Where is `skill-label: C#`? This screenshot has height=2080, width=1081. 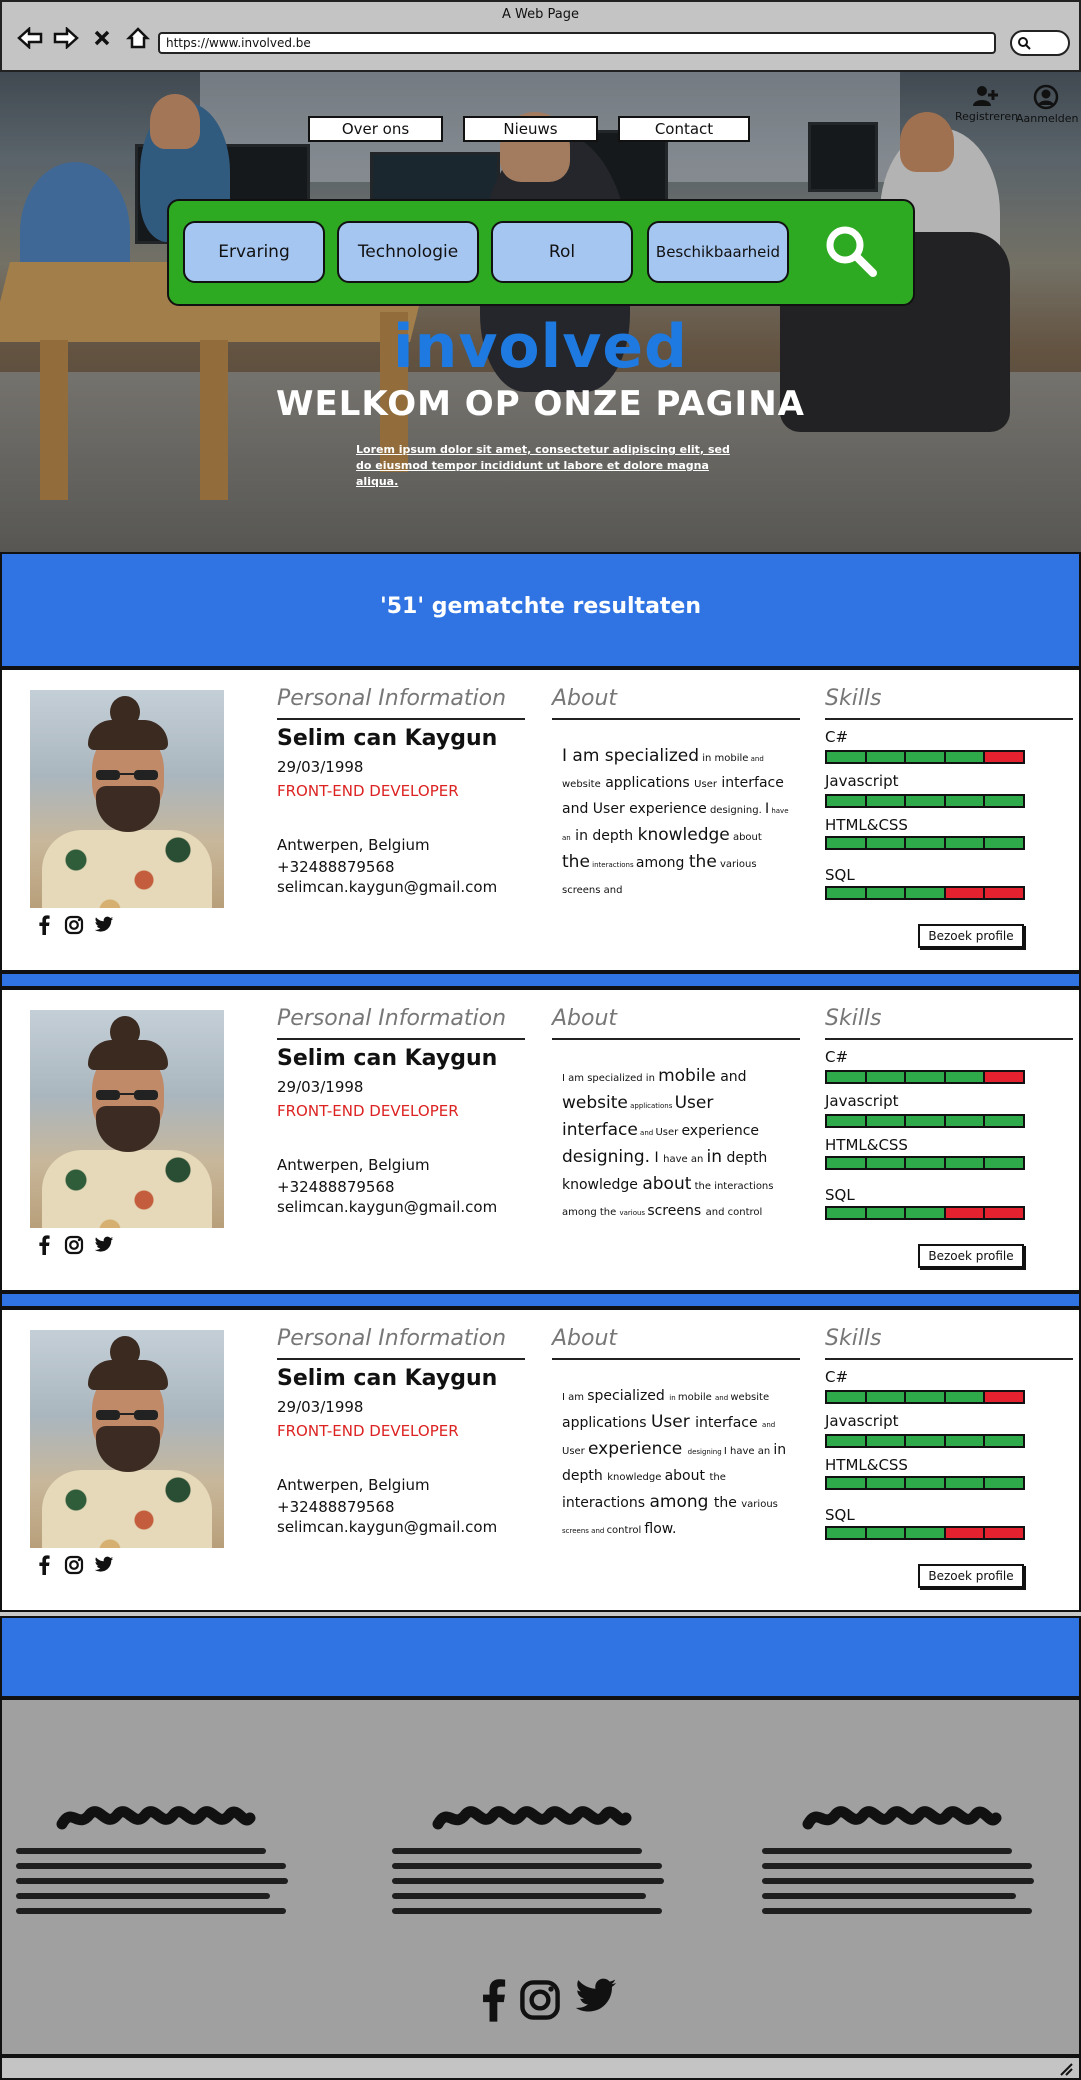 skill-label: C# is located at coordinates (837, 737).